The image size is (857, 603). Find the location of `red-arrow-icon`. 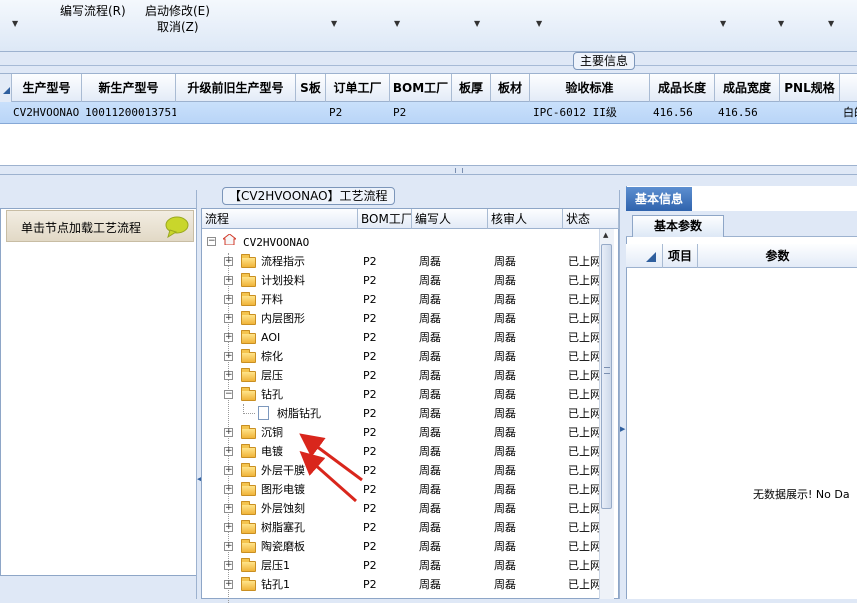

red-arrow-icon is located at coordinates (328, 477).